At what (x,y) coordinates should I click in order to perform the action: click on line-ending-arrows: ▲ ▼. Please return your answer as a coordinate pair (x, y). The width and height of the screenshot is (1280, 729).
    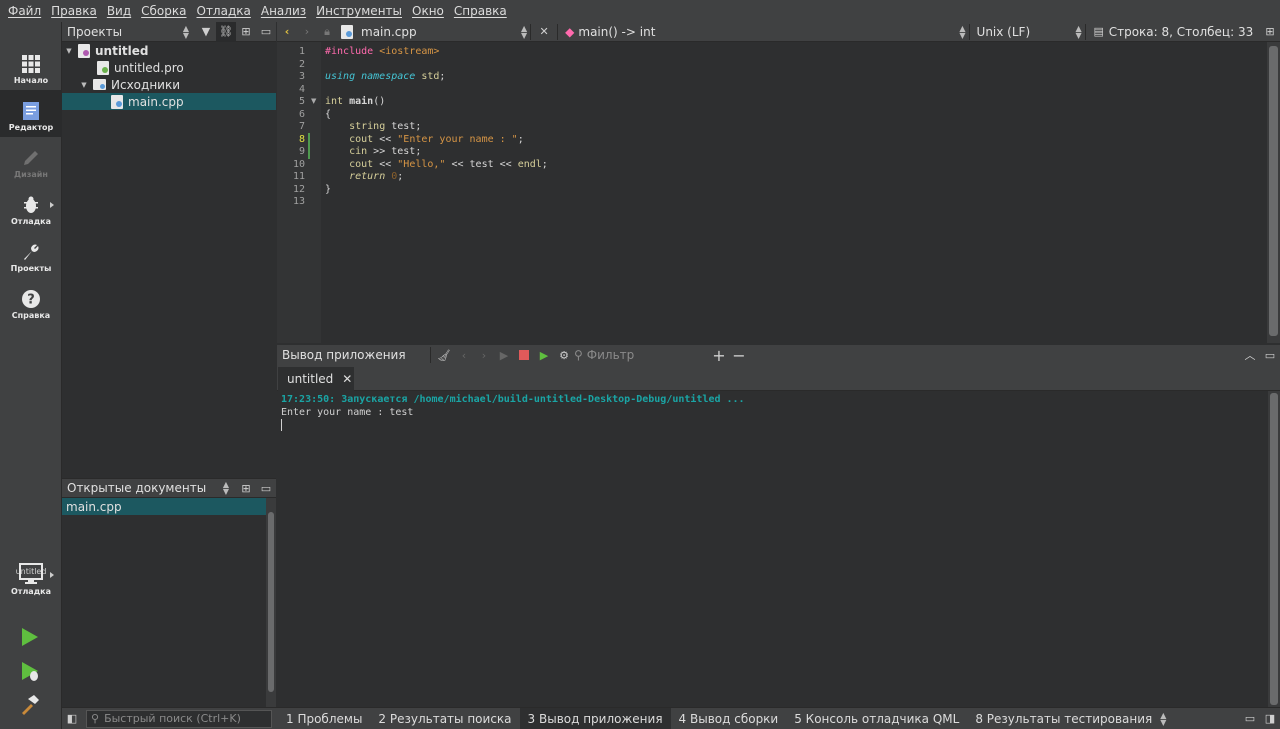
    Looking at the image, I should click on (1079, 31).